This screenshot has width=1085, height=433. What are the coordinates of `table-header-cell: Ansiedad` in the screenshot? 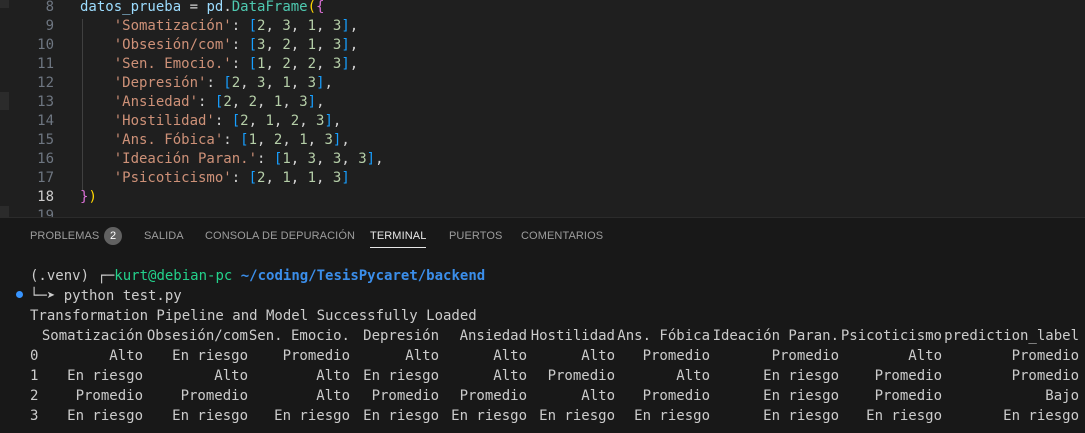 It's located at (493, 336).